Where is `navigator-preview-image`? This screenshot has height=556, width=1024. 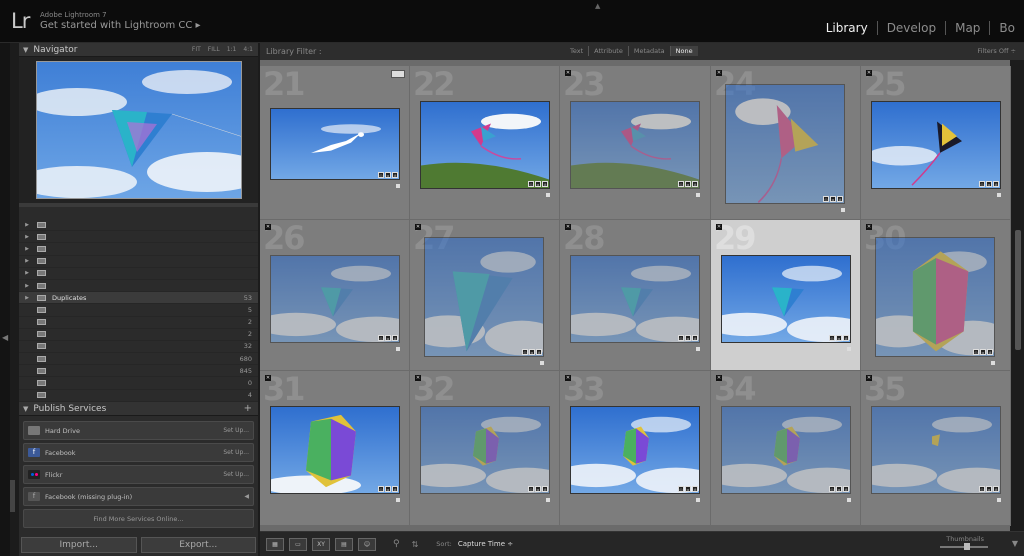
navigator-preview-image is located at coordinates (138, 130).